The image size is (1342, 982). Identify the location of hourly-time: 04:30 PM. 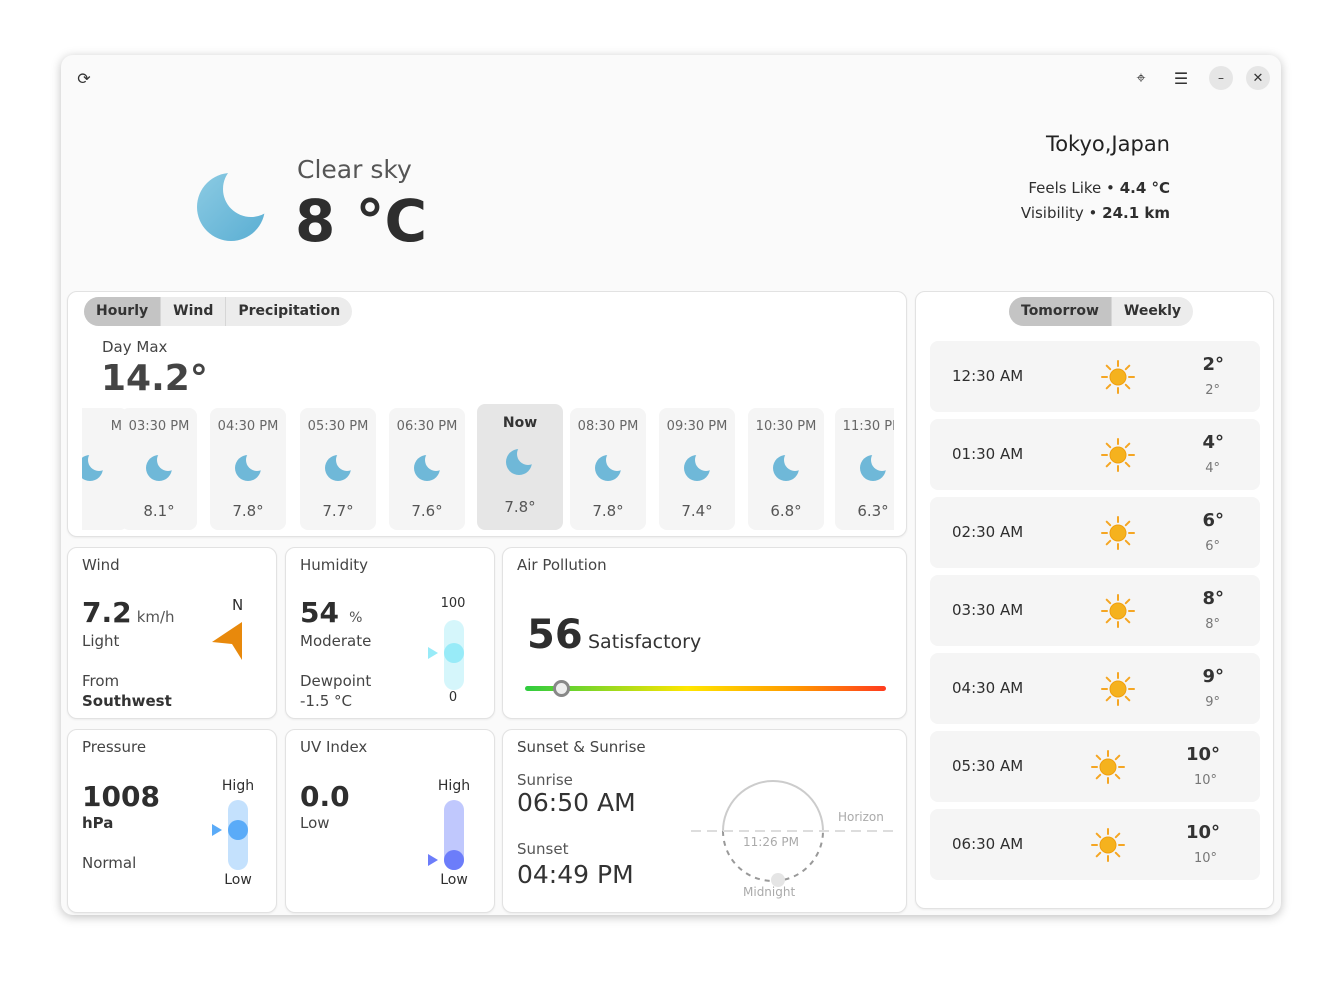
(248, 426).